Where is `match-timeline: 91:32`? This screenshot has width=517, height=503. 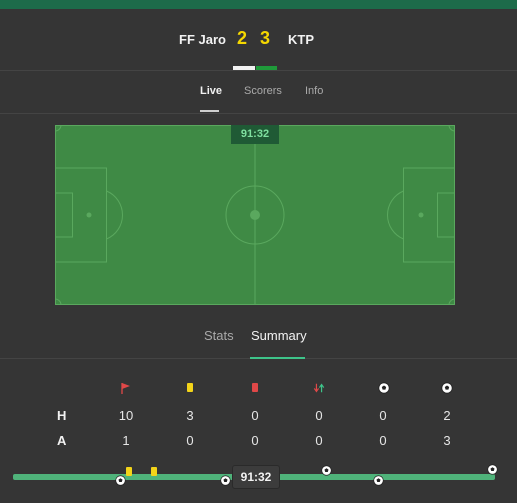
match-timeline: 91:32 is located at coordinates (258, 481).